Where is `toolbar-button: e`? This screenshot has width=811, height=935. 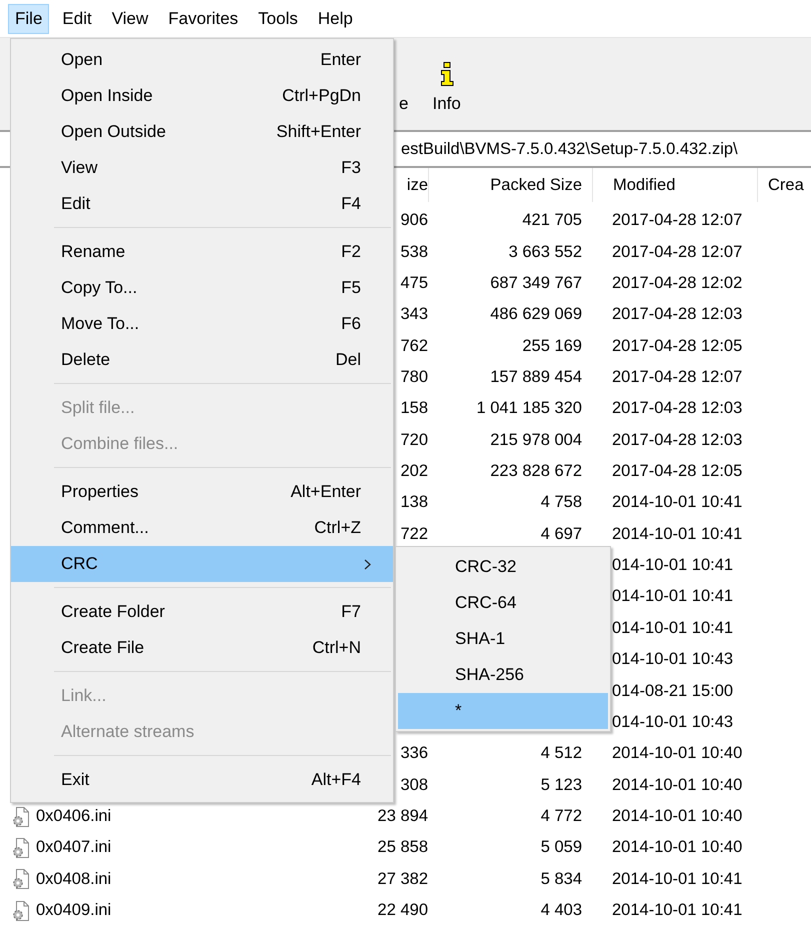 toolbar-button: e is located at coordinates (403, 104).